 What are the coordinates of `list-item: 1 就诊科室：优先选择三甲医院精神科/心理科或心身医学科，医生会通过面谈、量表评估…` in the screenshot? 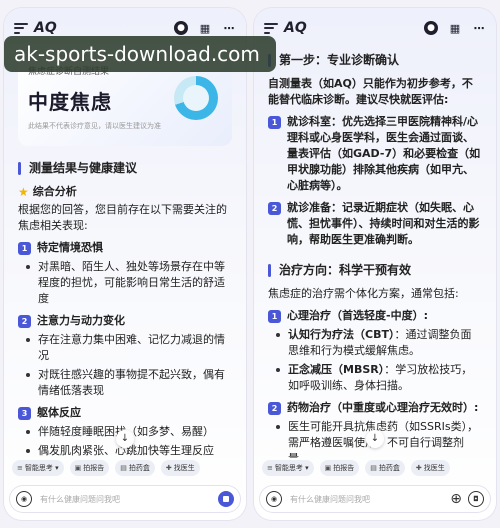 It's located at (375, 154).